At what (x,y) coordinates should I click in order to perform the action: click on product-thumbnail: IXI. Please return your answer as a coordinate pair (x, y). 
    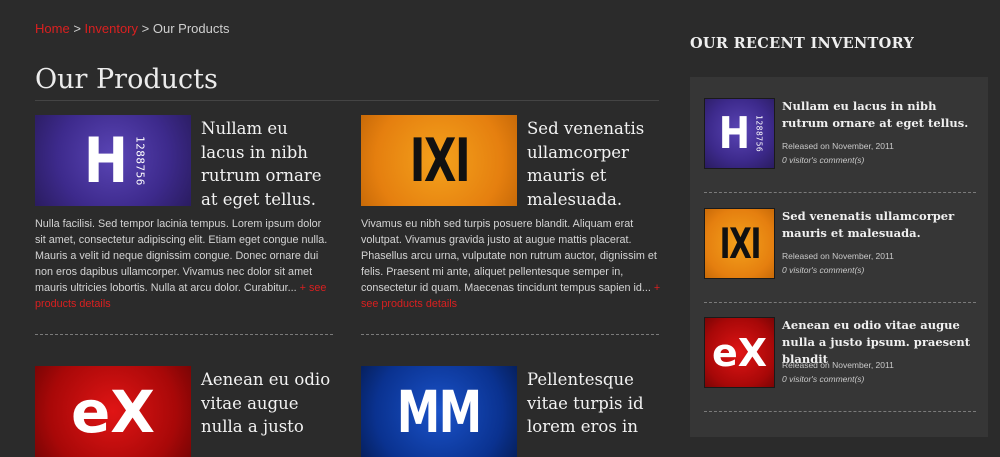
    Looking at the image, I should click on (439, 160).